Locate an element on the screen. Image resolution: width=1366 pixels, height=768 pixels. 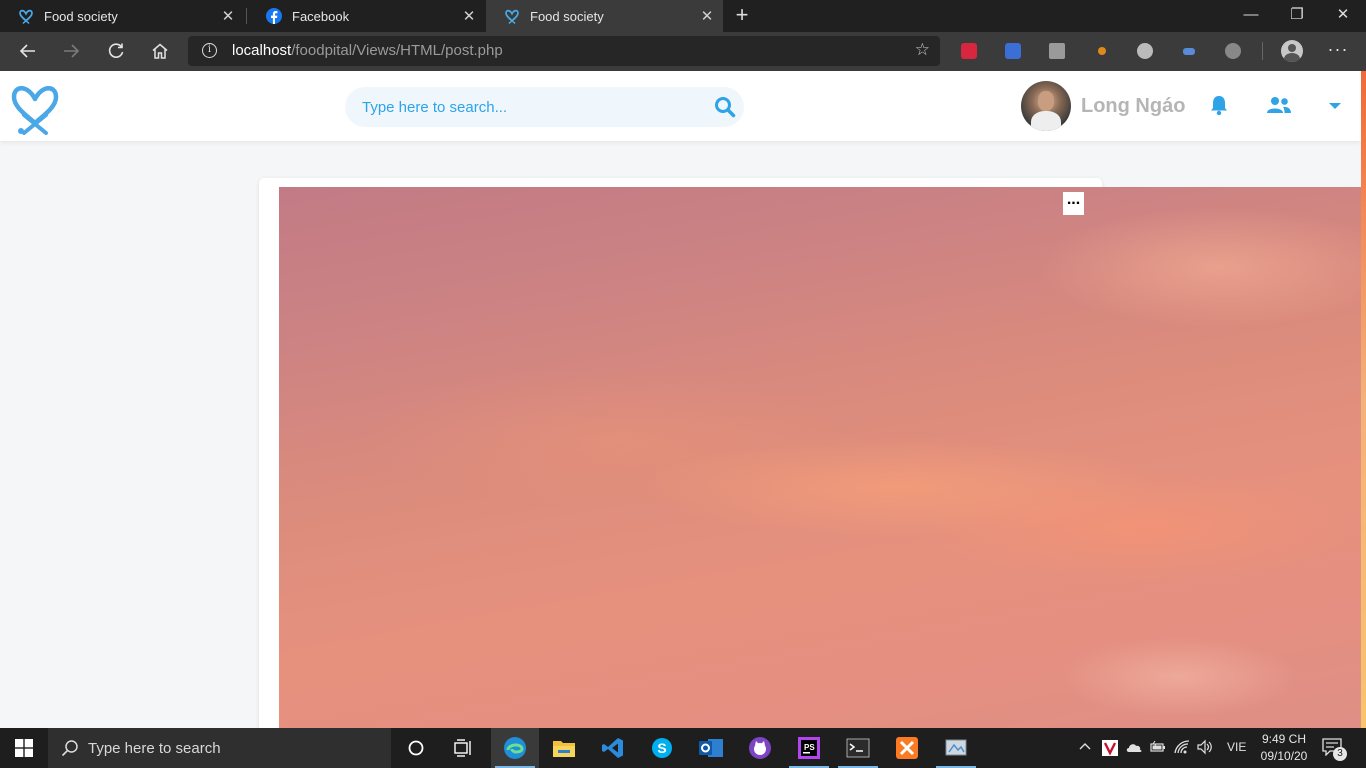
extension-translate-icon is located at coordinates (1013, 51).